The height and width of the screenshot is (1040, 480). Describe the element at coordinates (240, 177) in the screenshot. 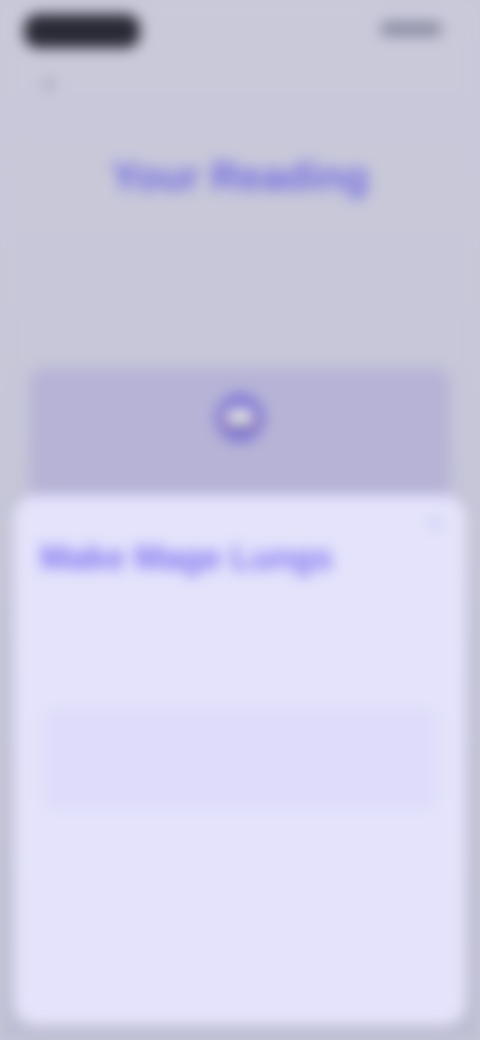

I see `page-title: Your Reading` at that location.